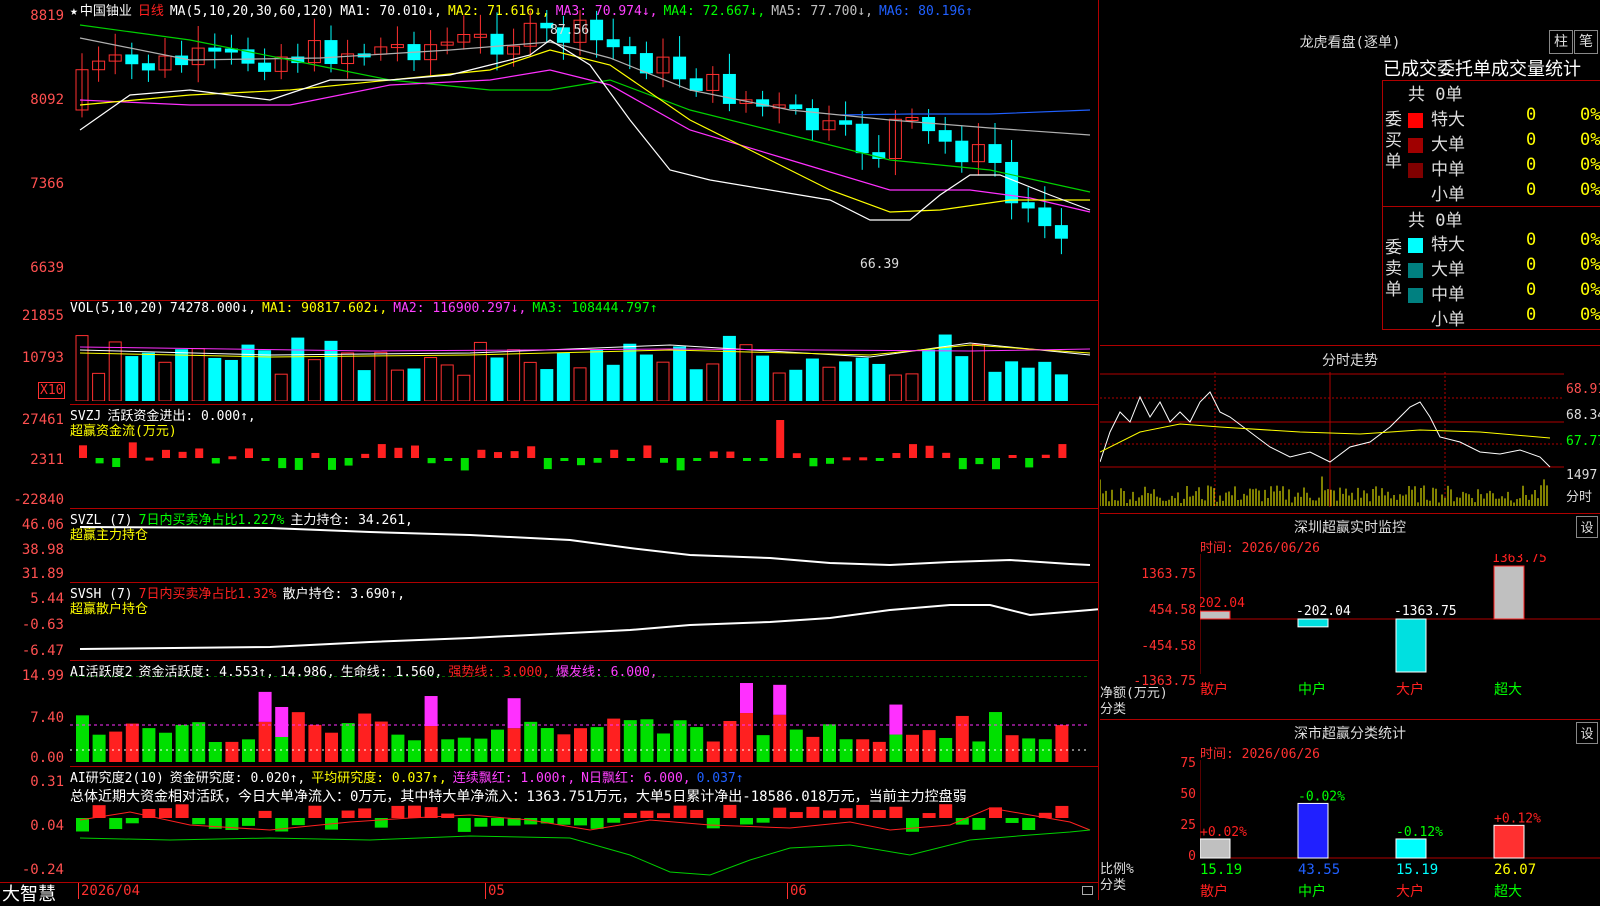 Image resolution: width=1600 pixels, height=906 pixels. I want to click on sz-stats-category: 超大, so click(1508, 892).